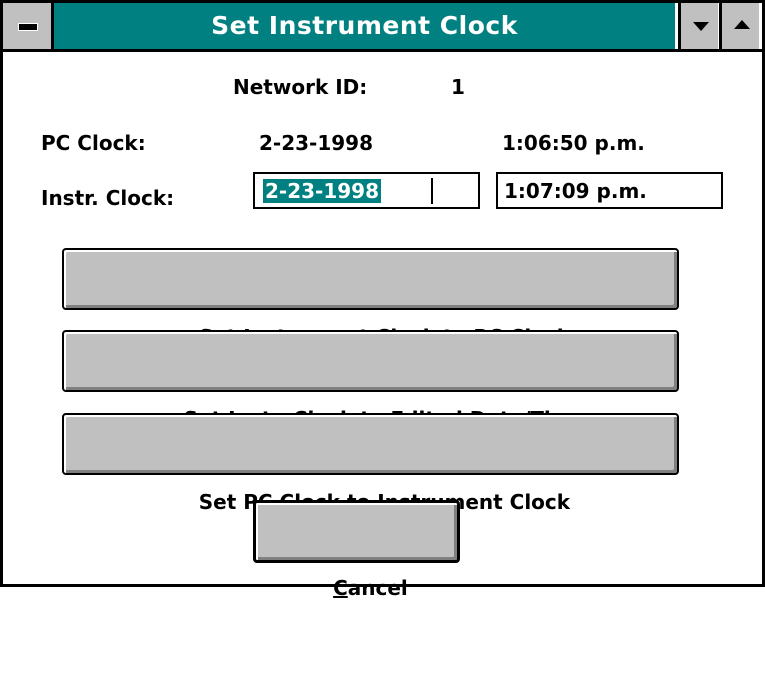  Describe the element at coordinates (370, 298) in the screenshot. I see `set-instrument-clock-to-pc-clock-button: Set Instrument Clock to PC Clock` at that location.